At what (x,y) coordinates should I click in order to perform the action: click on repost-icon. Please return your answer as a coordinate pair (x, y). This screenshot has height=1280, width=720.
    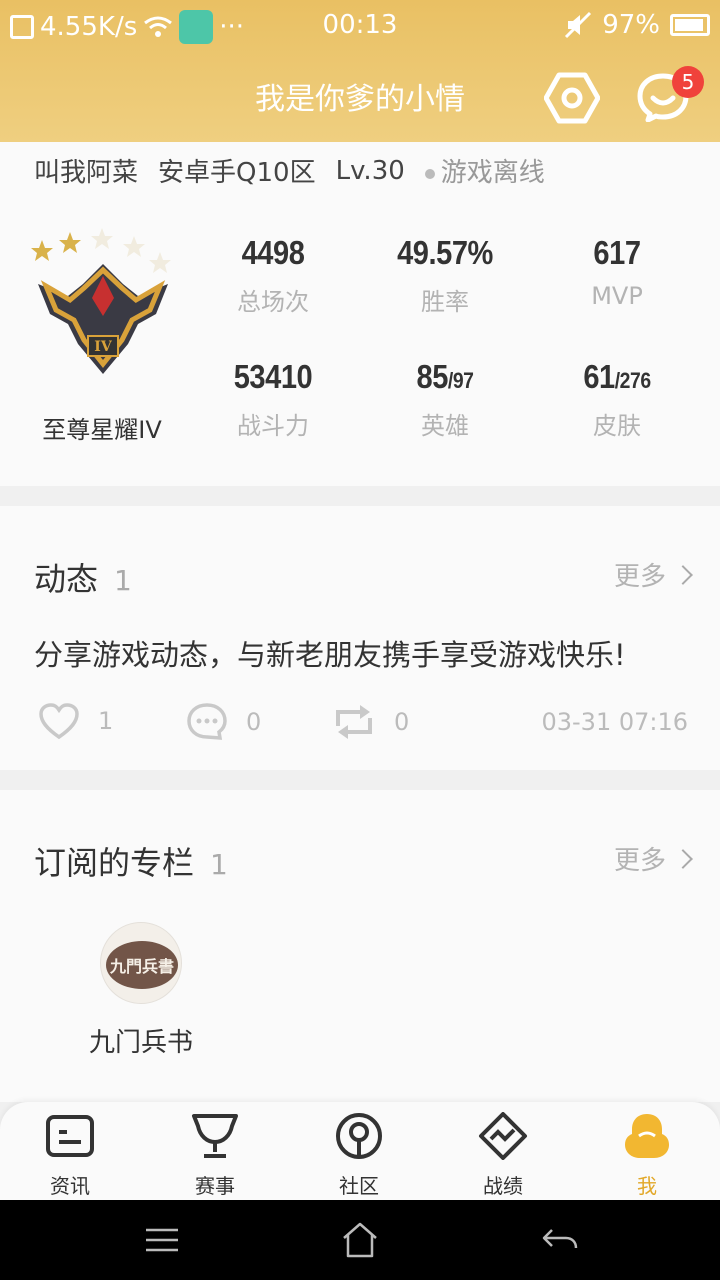
    Looking at the image, I should click on (354, 722).